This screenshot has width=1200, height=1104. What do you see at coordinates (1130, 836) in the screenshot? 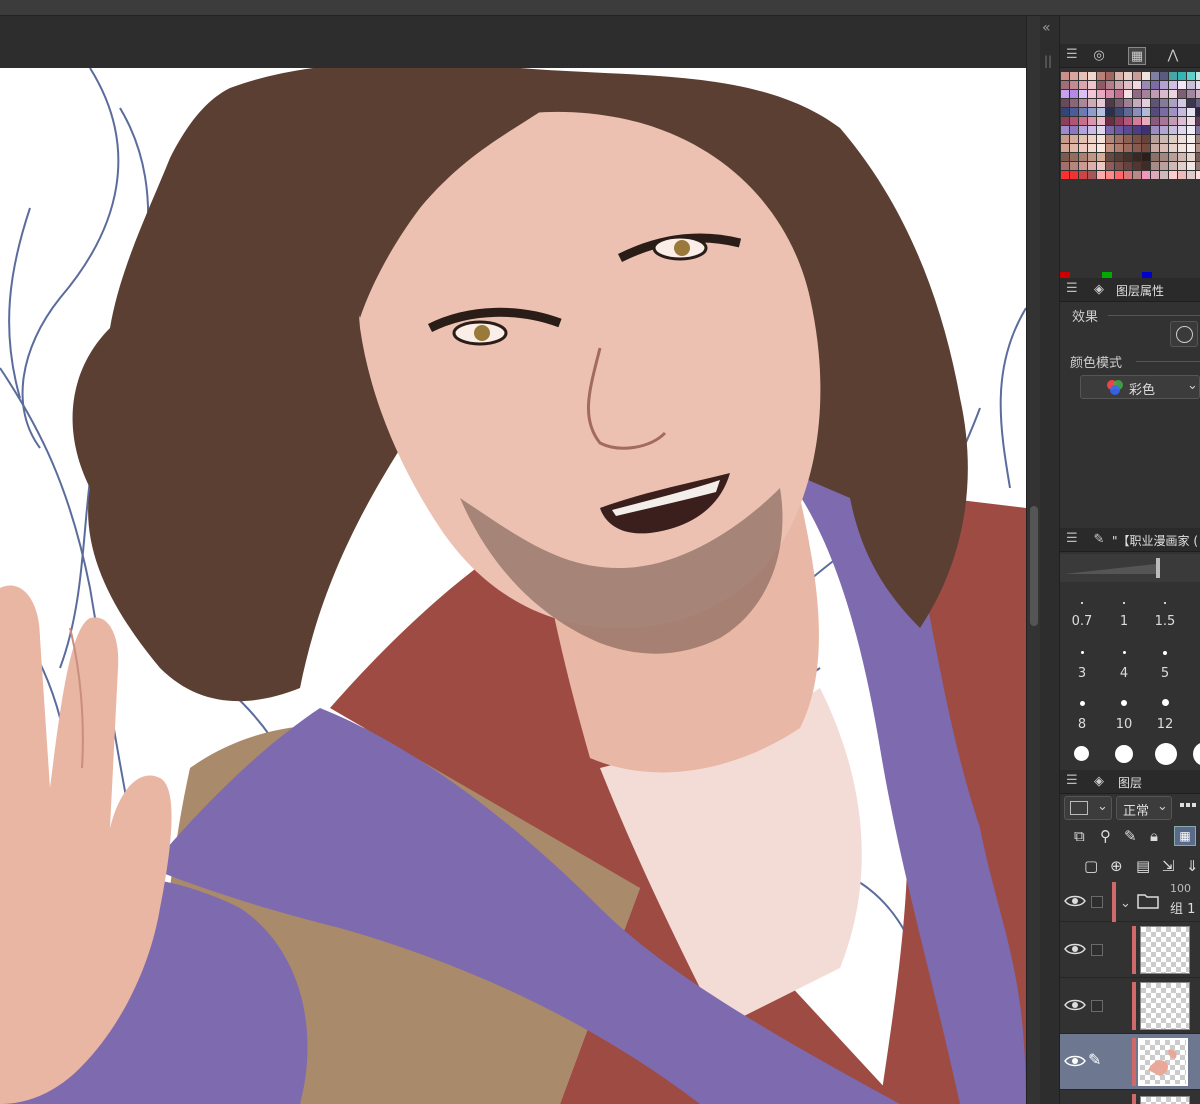
I see `draft-layer-icon: ✎` at bounding box center [1130, 836].